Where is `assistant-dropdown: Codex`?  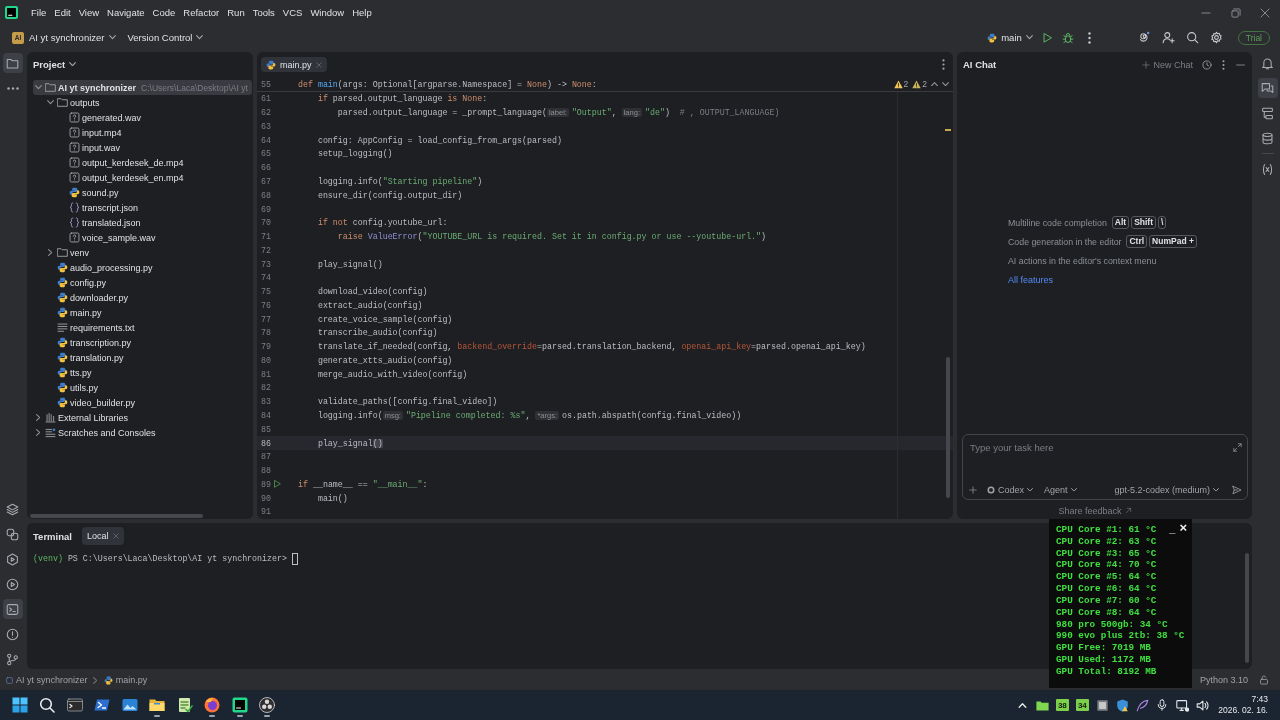
assistant-dropdown: Codex is located at coordinates (1010, 489).